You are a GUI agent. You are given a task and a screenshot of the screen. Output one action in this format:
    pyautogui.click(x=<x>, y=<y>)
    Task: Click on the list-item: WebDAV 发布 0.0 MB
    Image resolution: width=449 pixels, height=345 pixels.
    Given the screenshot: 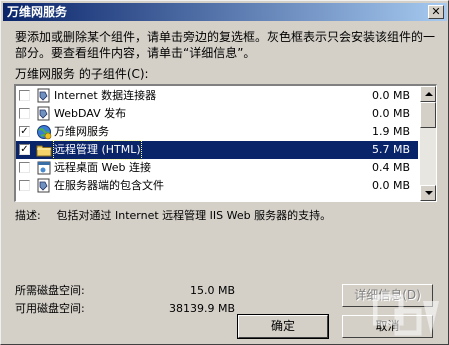 What is the action you would take?
    pyautogui.click(x=217, y=114)
    